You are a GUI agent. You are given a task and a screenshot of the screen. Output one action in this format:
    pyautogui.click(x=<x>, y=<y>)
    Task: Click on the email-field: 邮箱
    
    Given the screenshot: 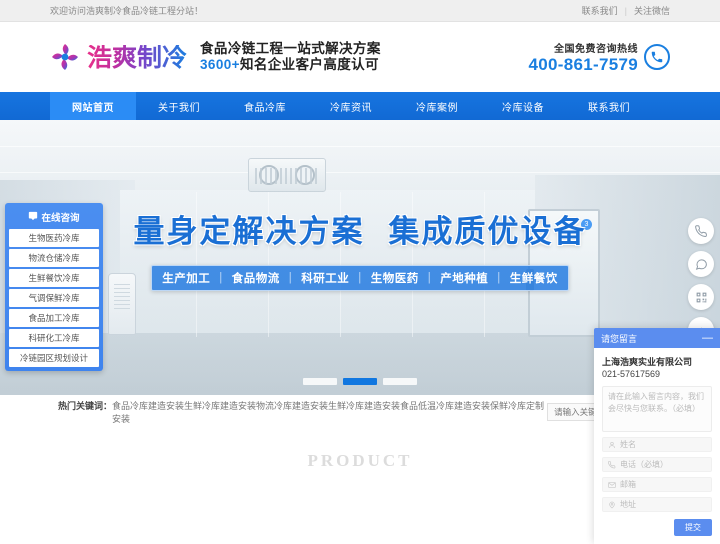 What is the action you would take?
    pyautogui.click(x=657, y=484)
    